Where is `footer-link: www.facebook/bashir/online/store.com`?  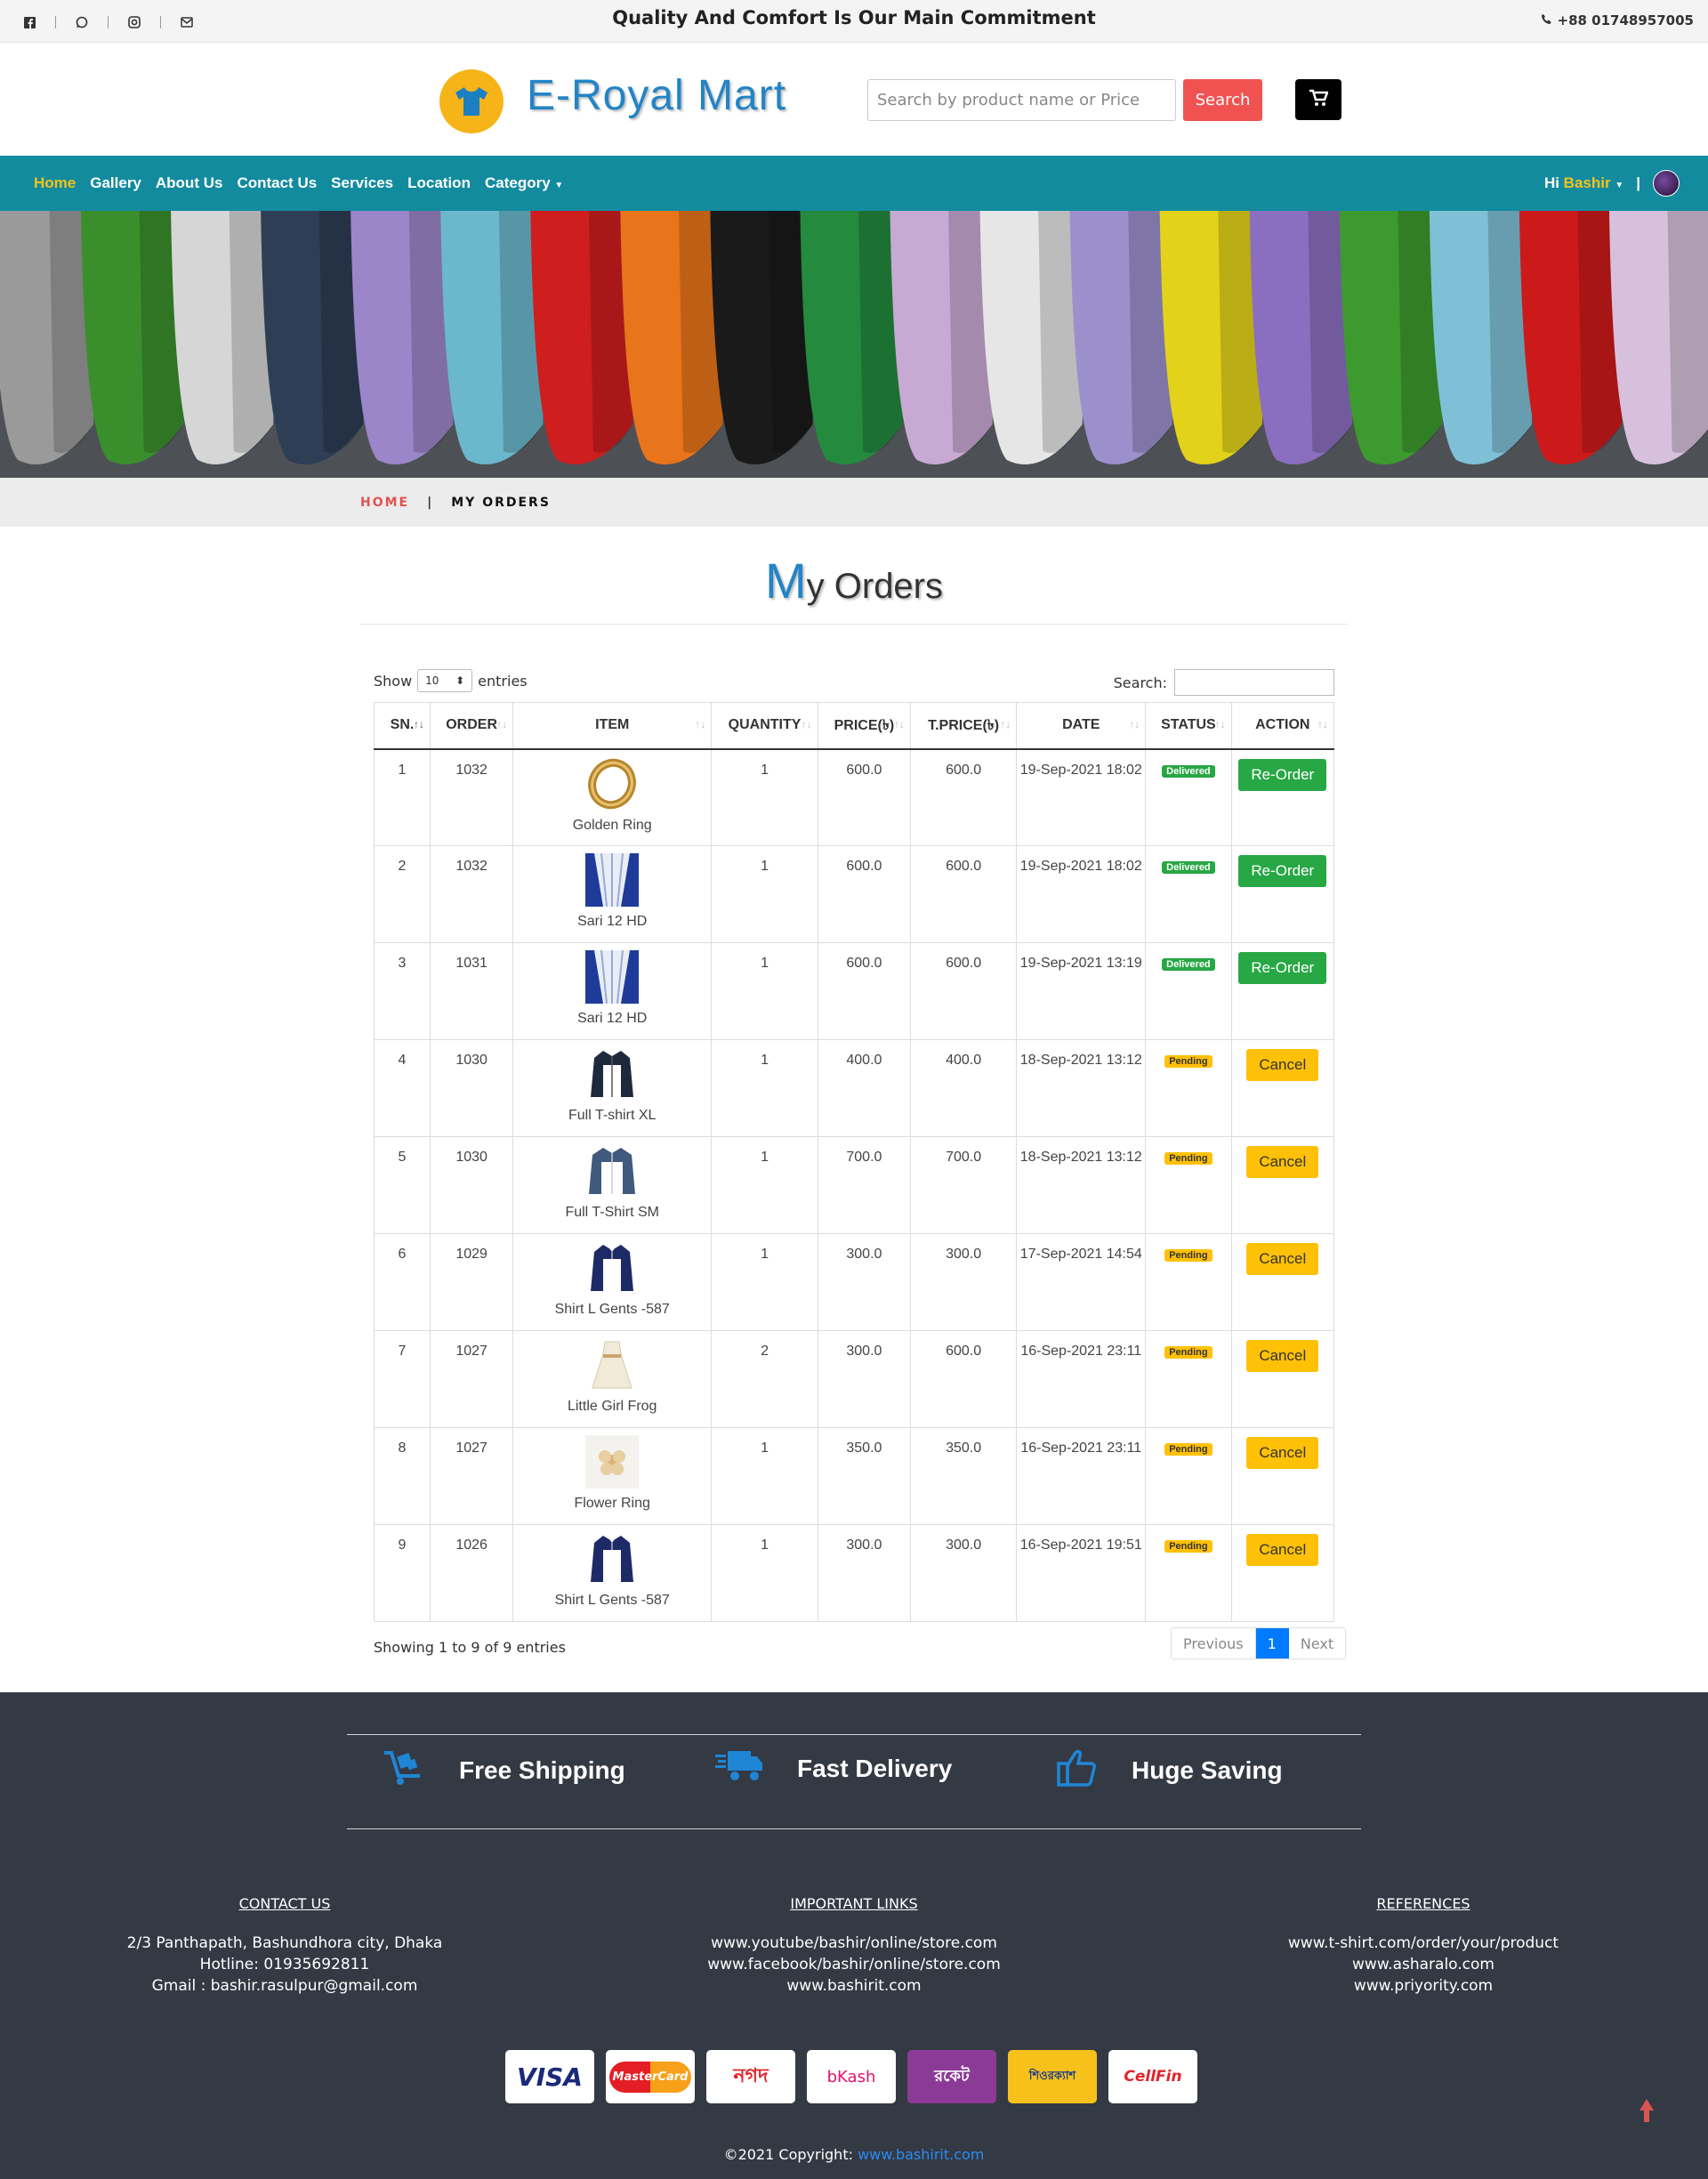 footer-link: www.facebook/bashir/online/store.com is located at coordinates (854, 1964).